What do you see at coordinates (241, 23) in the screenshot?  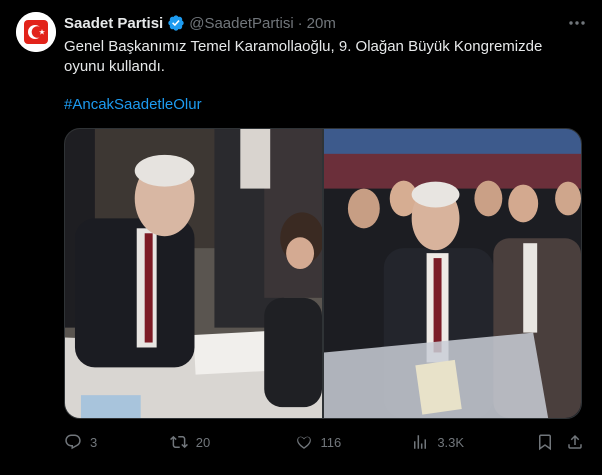 I see `author-handle: @SaadetPartisi` at bounding box center [241, 23].